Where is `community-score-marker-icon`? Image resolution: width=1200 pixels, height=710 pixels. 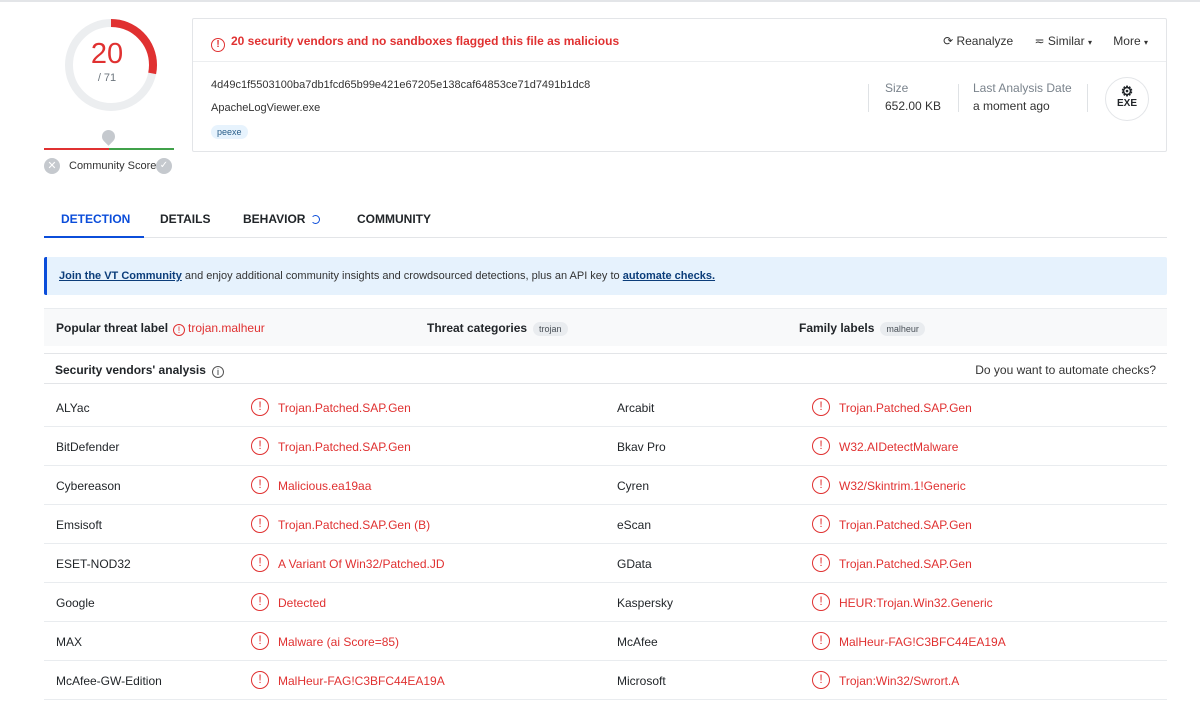 community-score-marker-icon is located at coordinates (108, 136).